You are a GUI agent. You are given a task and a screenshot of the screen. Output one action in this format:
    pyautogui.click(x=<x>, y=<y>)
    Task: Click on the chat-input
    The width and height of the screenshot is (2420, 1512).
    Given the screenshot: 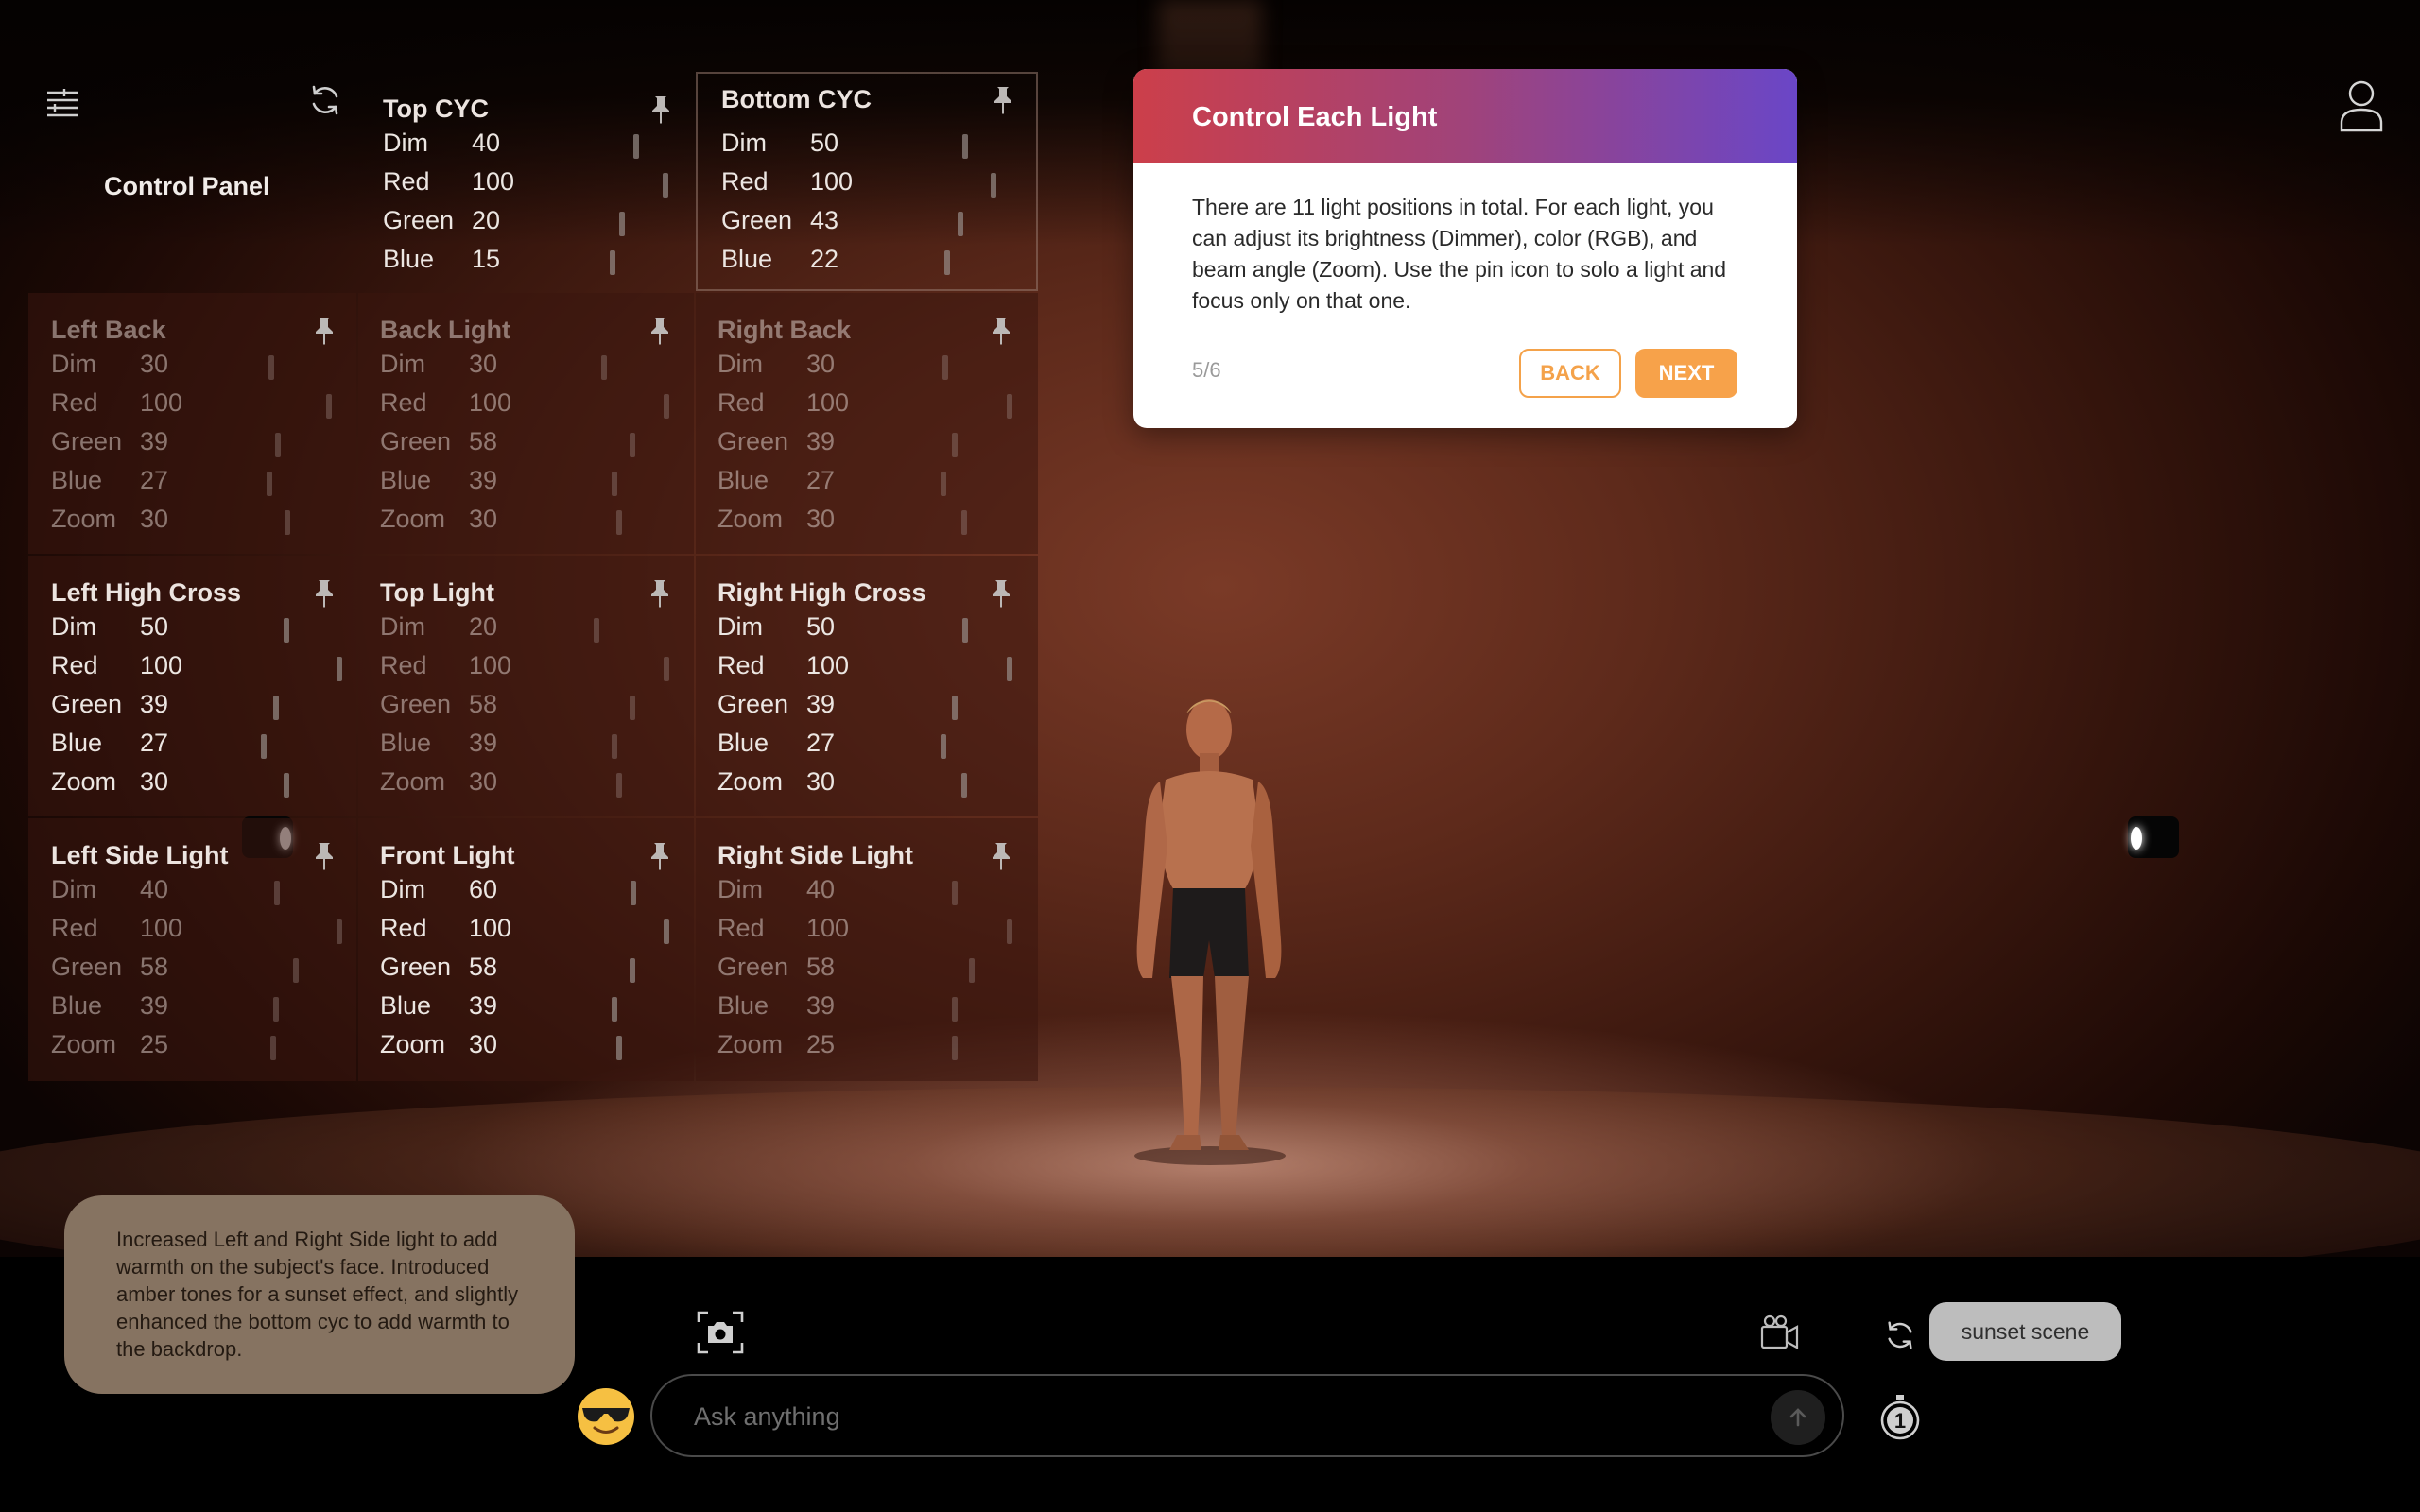 What is the action you would take?
    pyautogui.click(x=1214, y=1416)
    